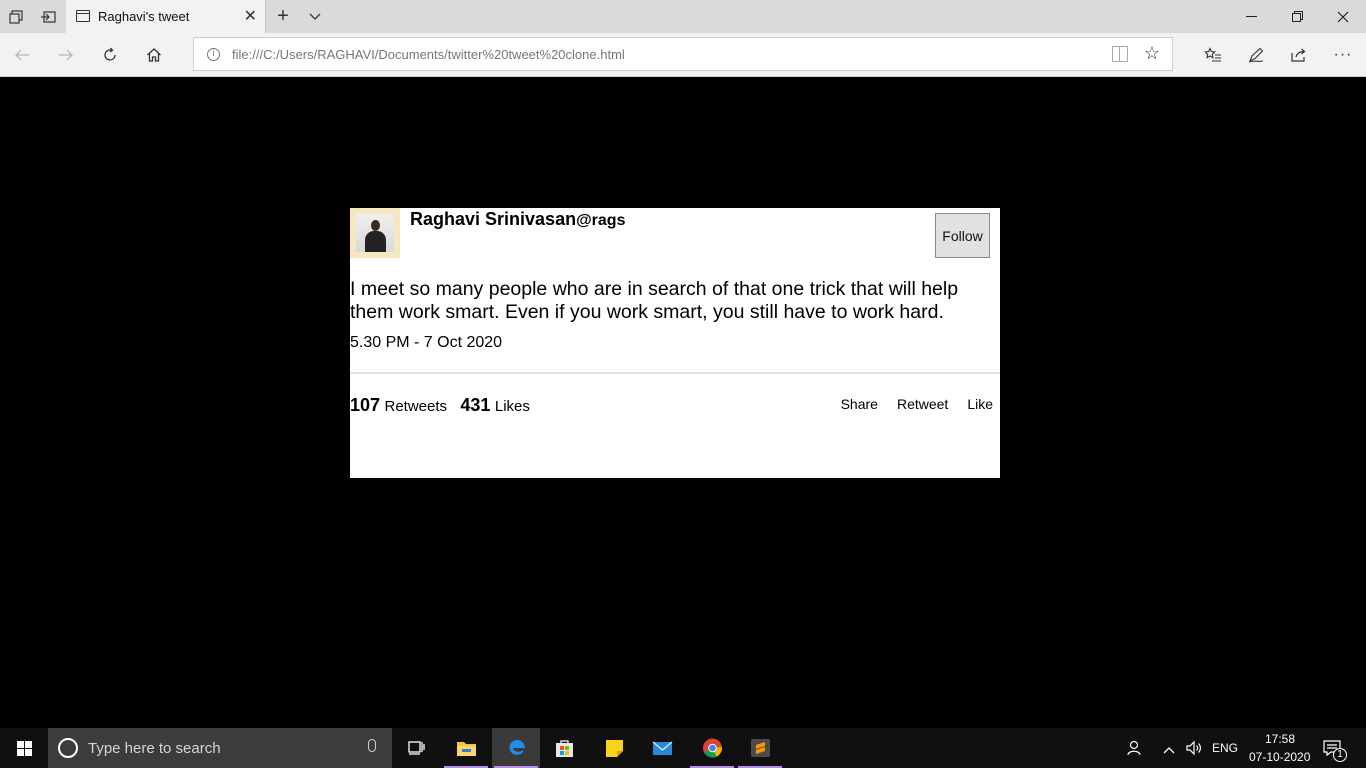 This screenshot has height=768, width=1366. I want to click on sublime-text-app, so click(760, 748).